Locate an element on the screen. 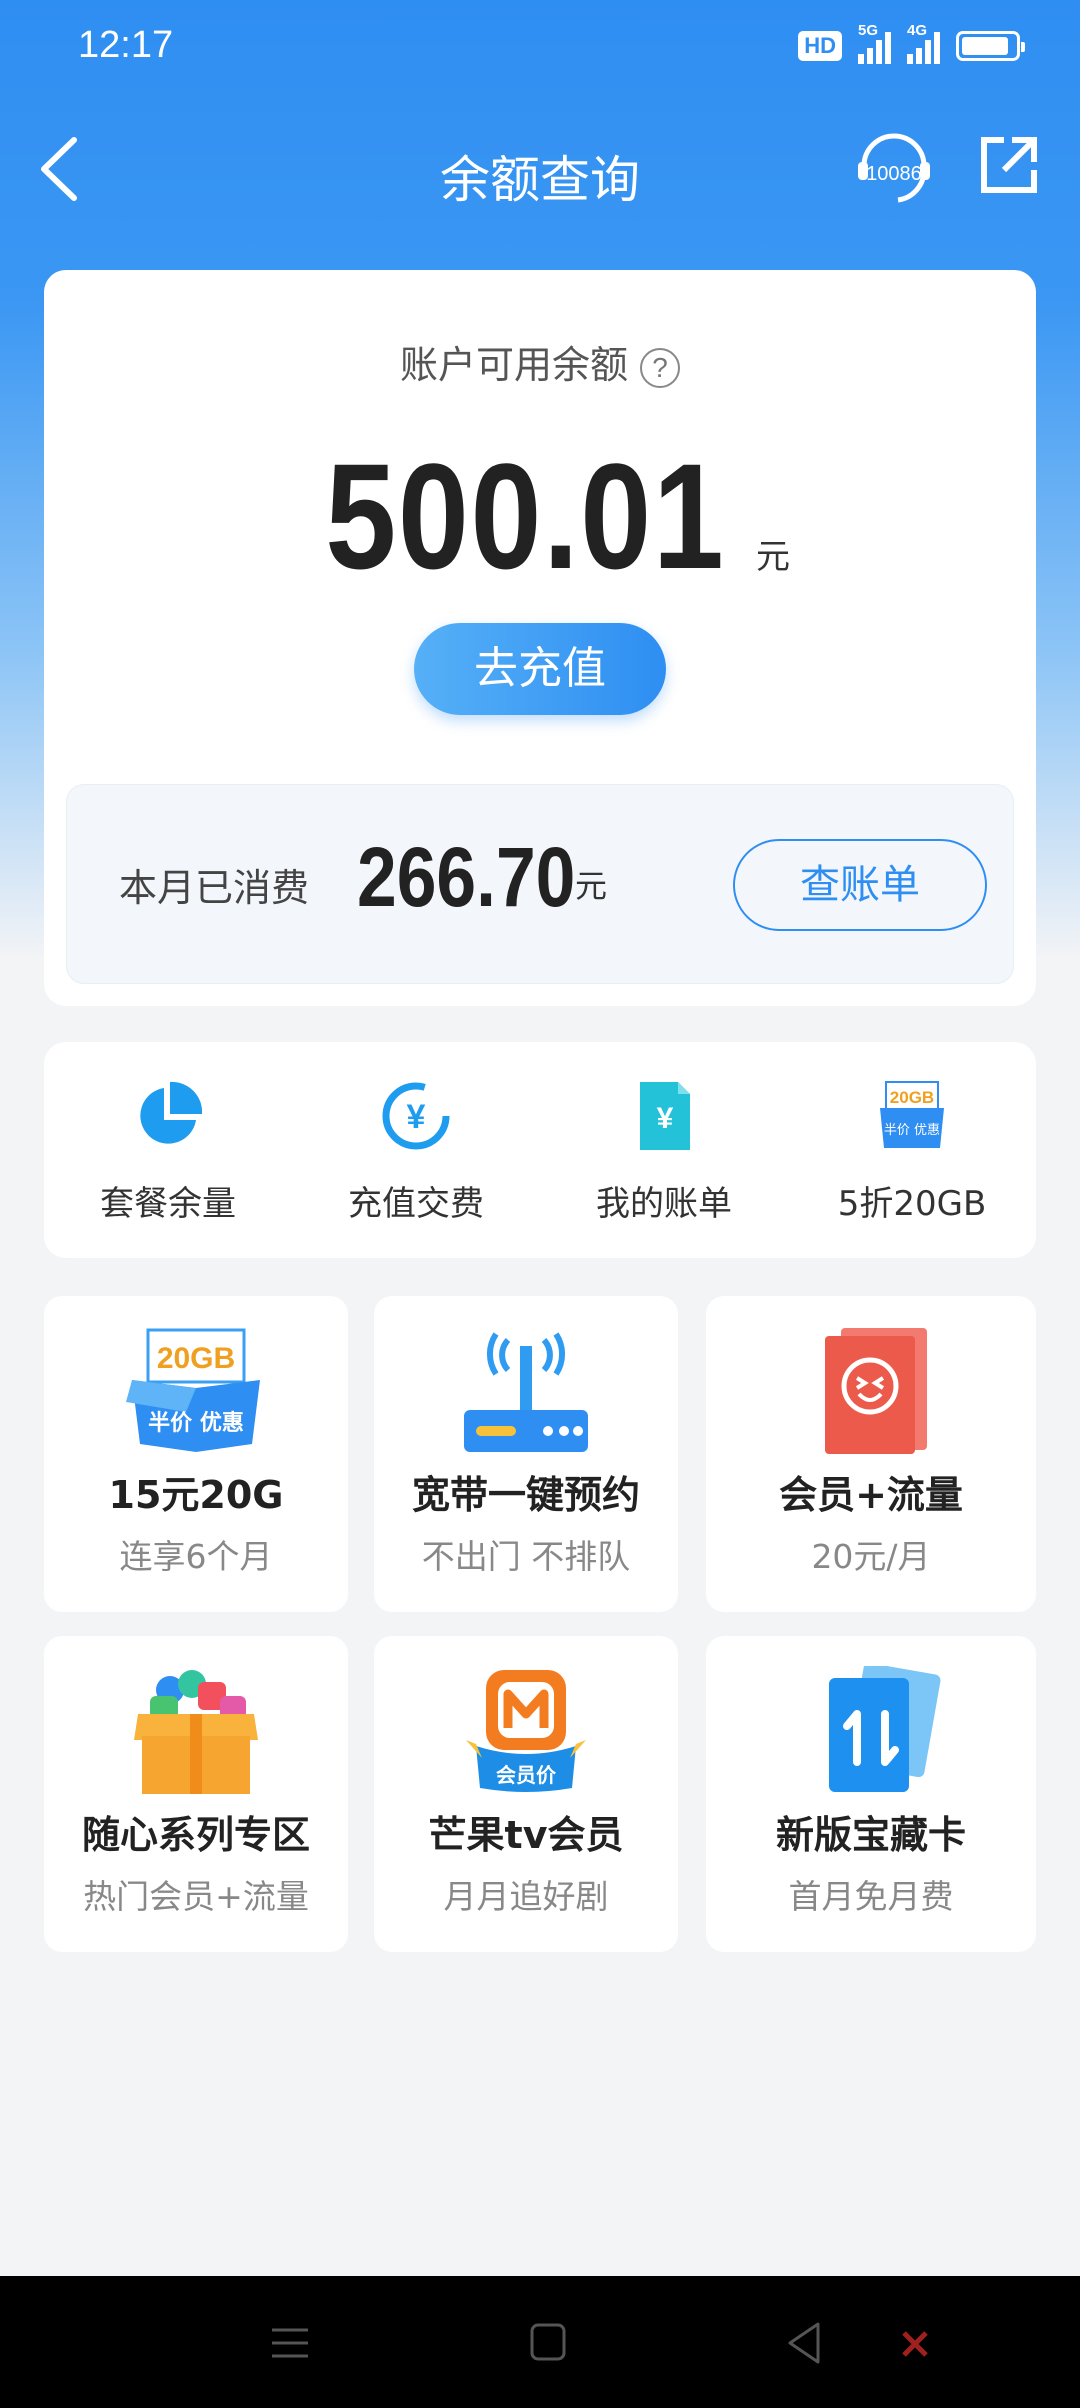 The image size is (1080, 2408). balance-amount-row: 500.01 元 is located at coordinates (540, 516).